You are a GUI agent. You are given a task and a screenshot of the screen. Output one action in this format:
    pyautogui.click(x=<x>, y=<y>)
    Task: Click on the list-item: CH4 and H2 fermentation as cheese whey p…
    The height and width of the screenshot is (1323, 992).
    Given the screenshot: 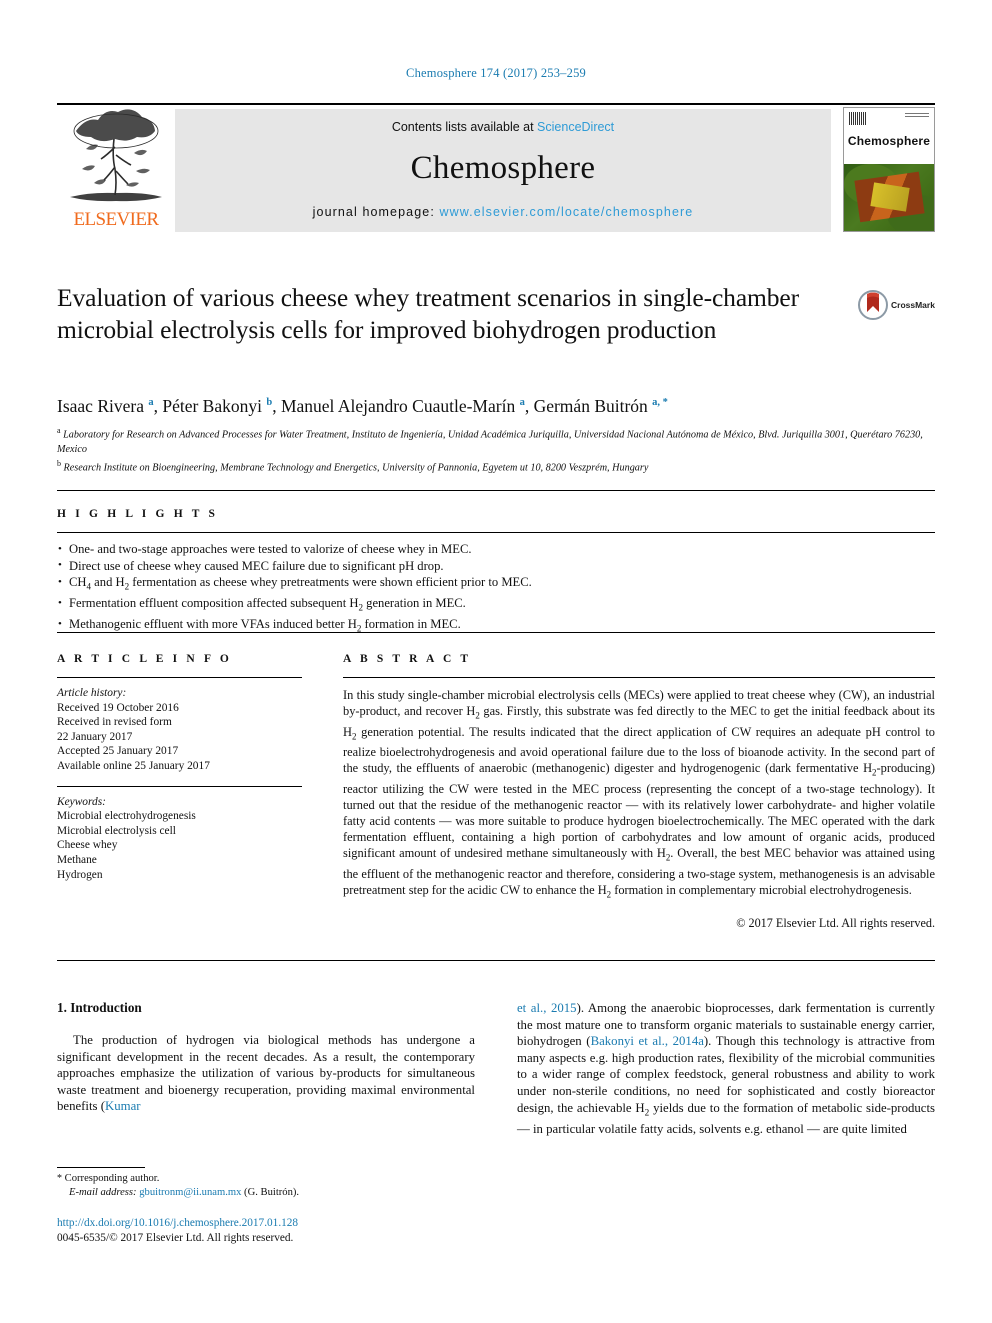 What is the action you would take?
    pyautogui.click(x=496, y=584)
    